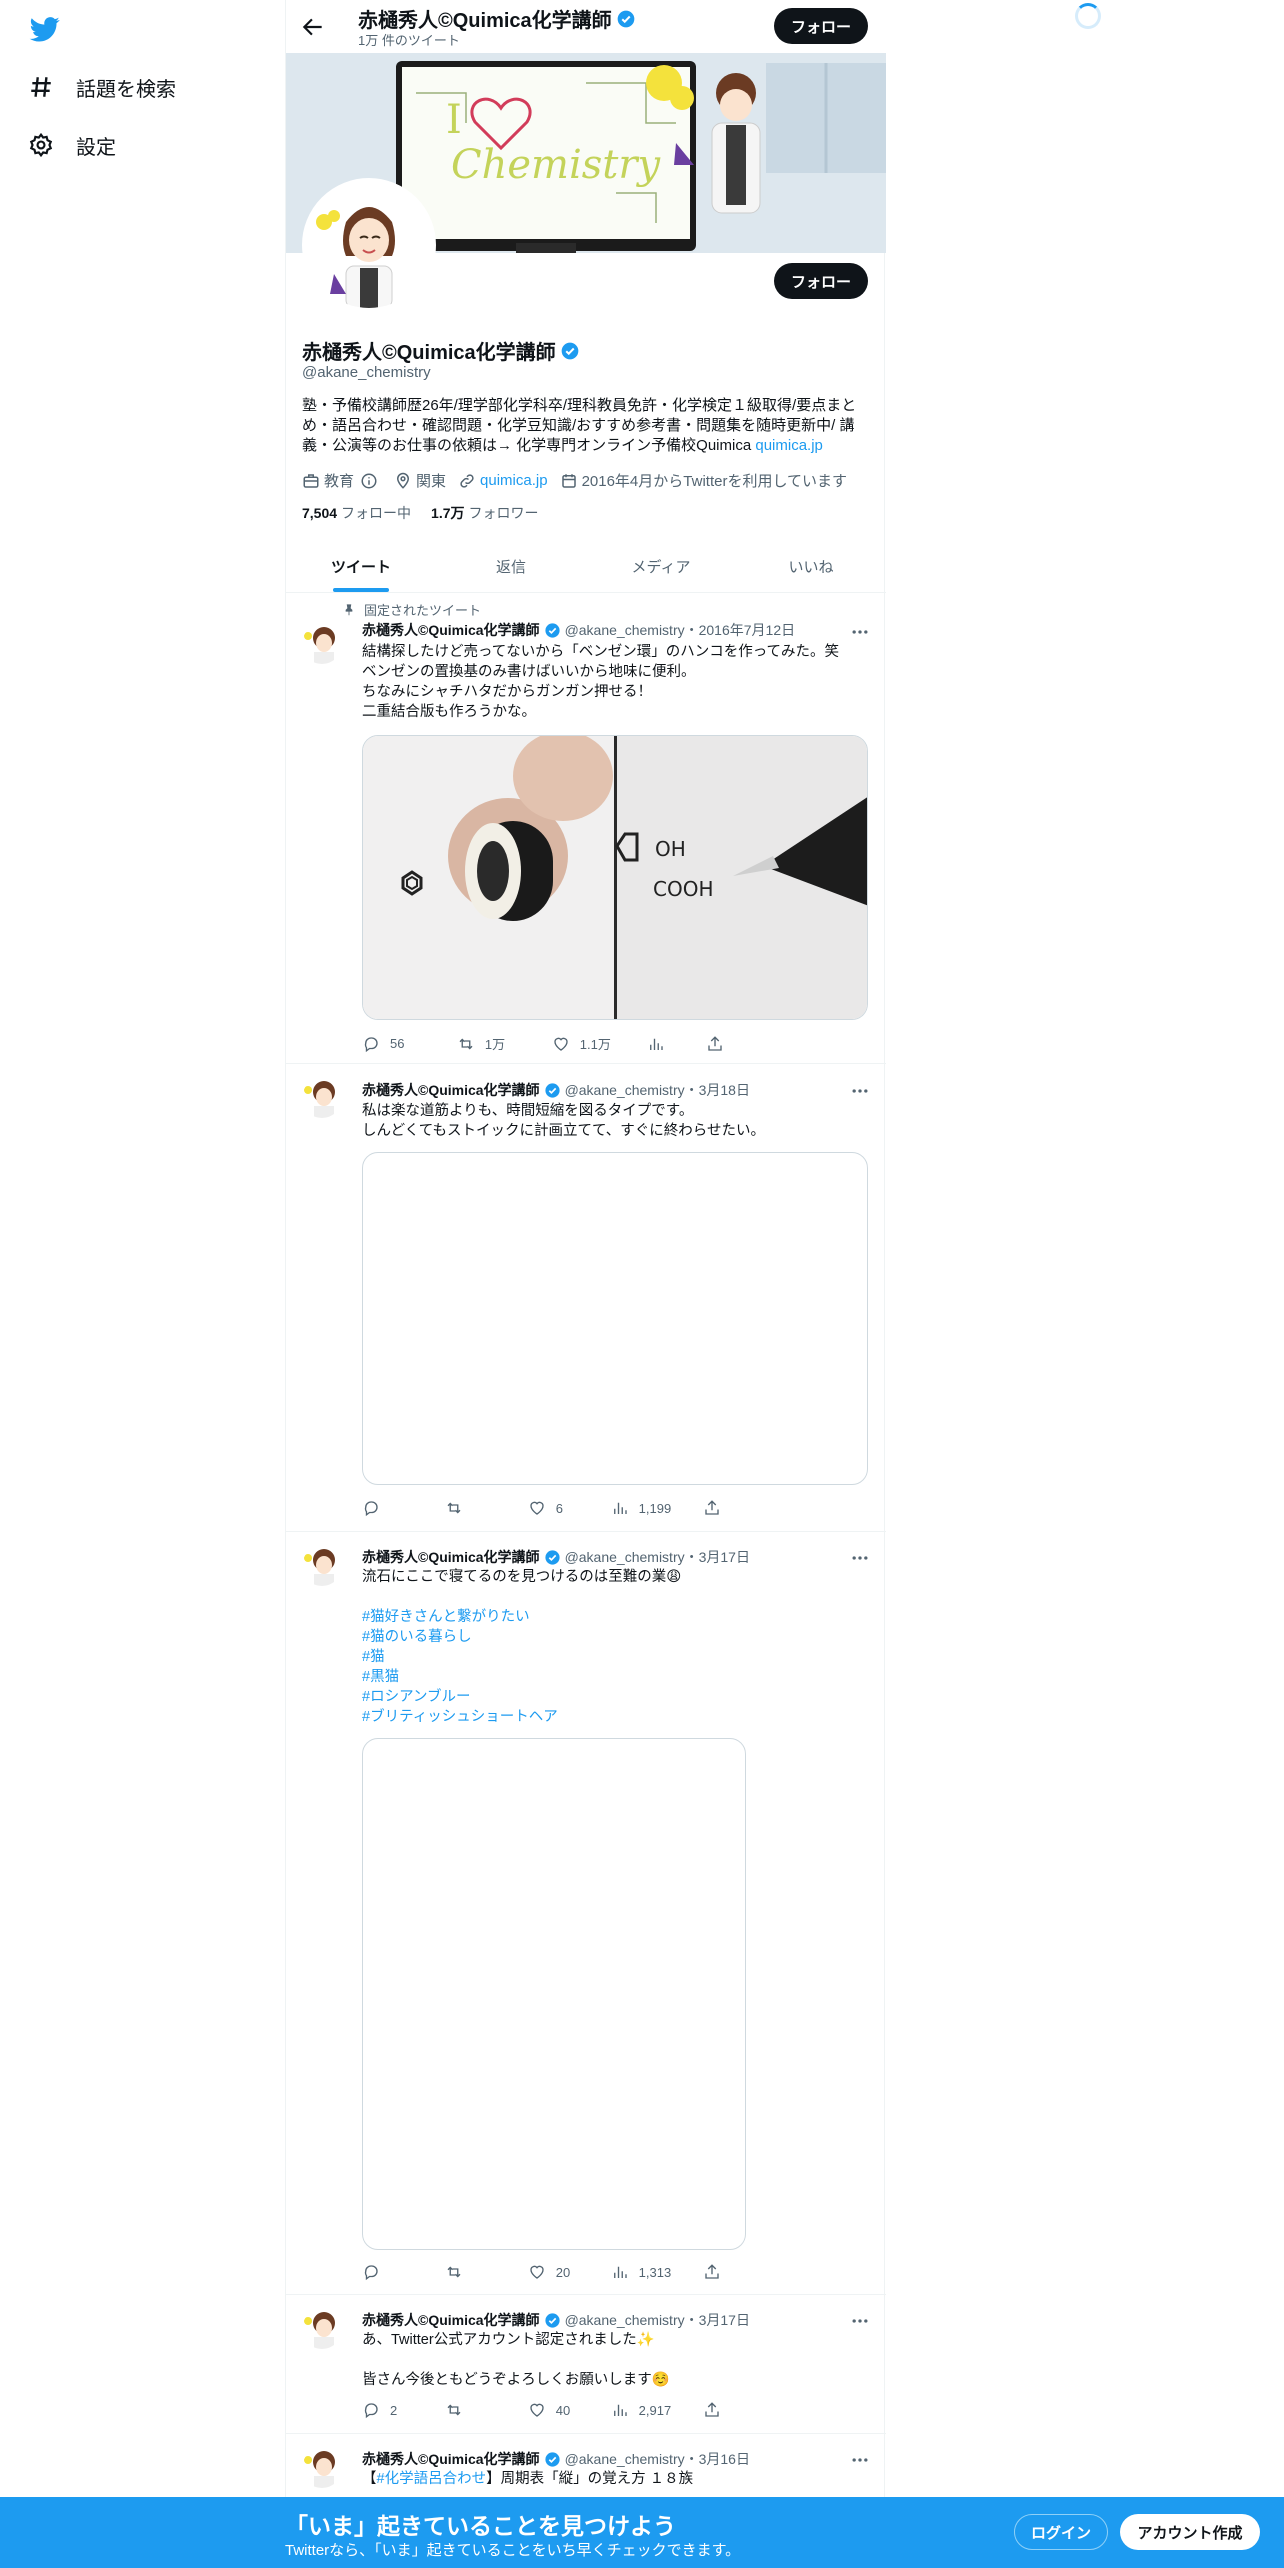  What do you see at coordinates (661, 566) in the screenshot?
I see `tab-media: メディア` at bounding box center [661, 566].